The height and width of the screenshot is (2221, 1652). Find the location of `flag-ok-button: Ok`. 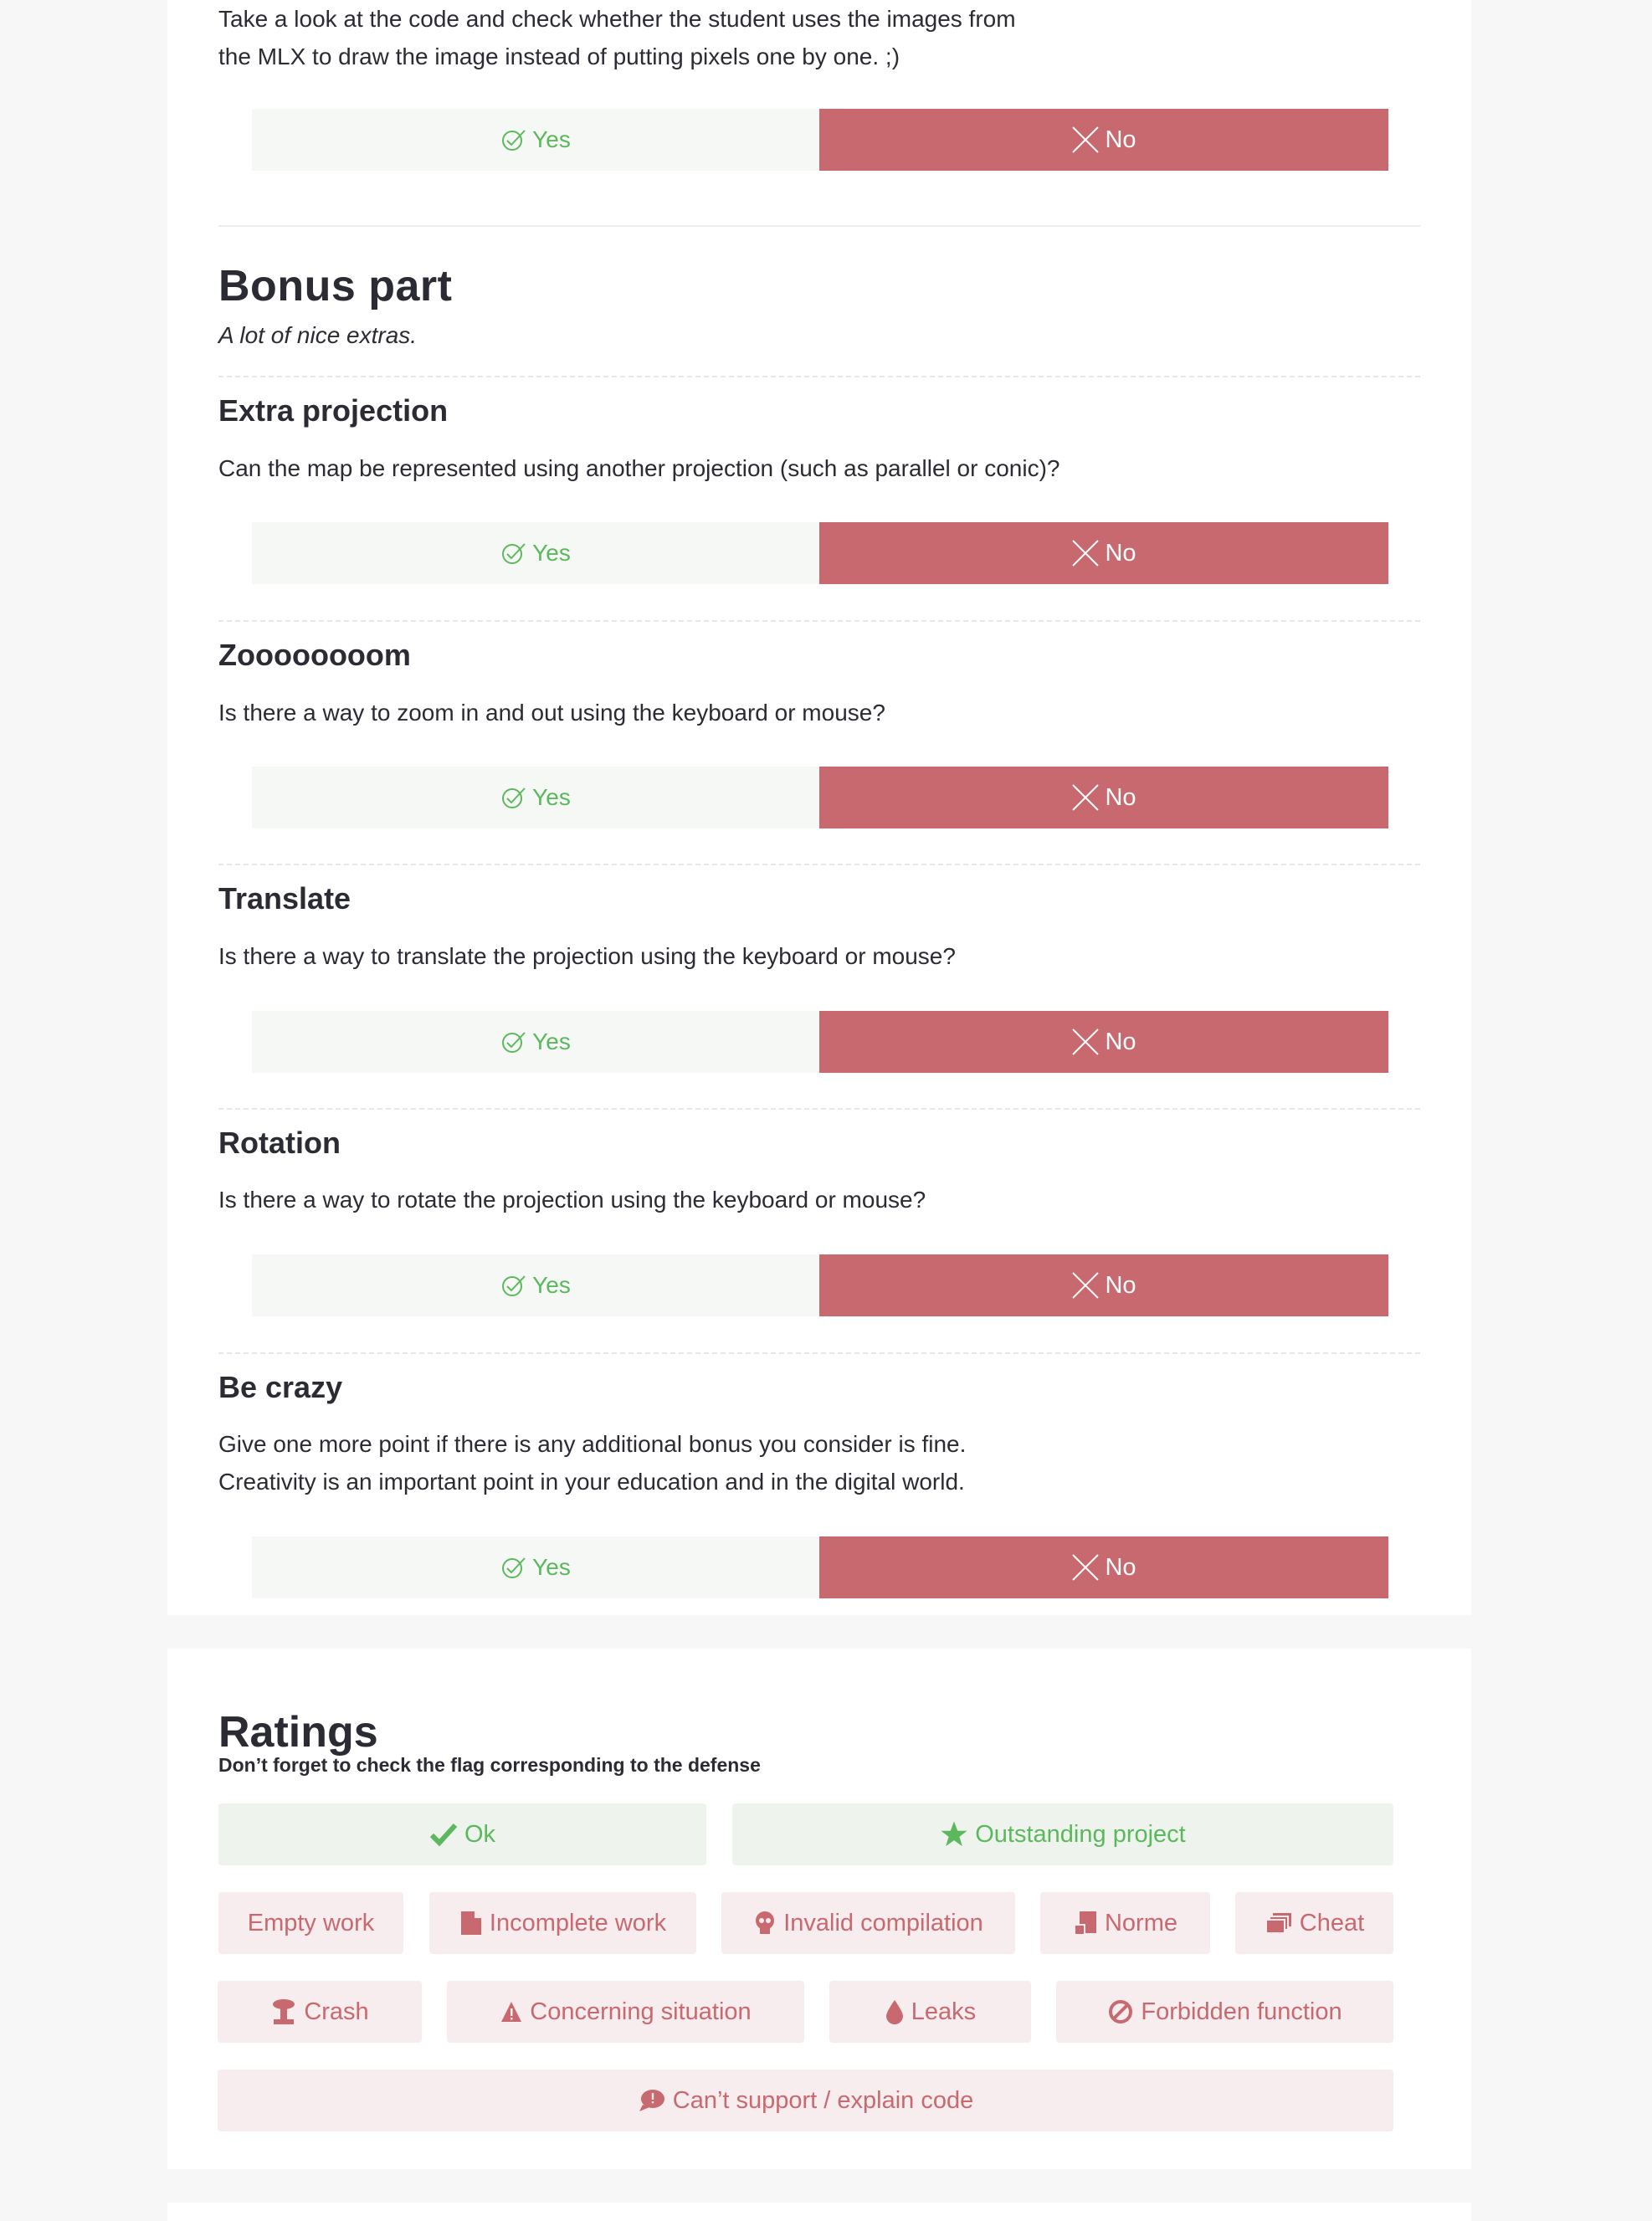

flag-ok-button: Ok is located at coordinates (462, 1834).